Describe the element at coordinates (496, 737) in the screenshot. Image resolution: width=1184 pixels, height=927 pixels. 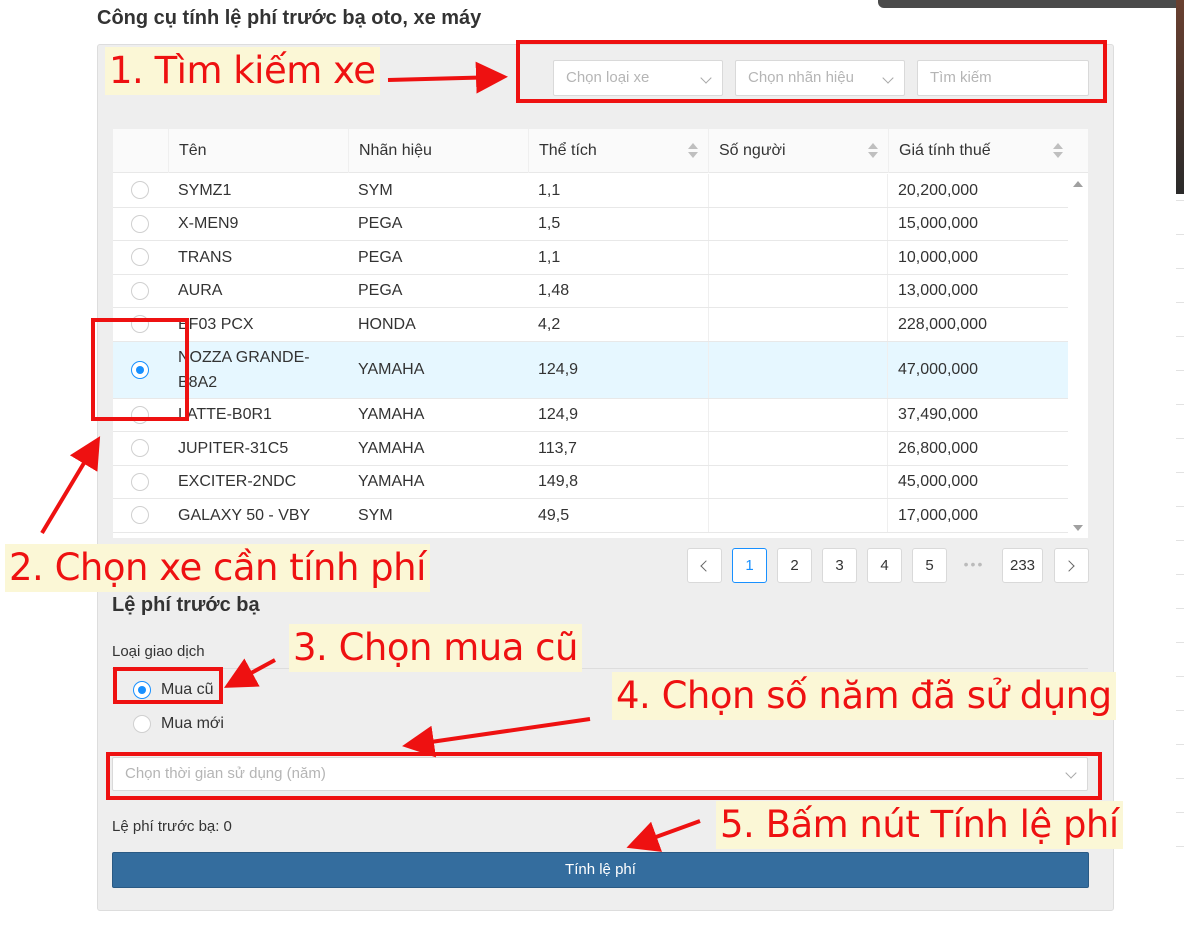
I see `arrow-to-years-select` at that location.